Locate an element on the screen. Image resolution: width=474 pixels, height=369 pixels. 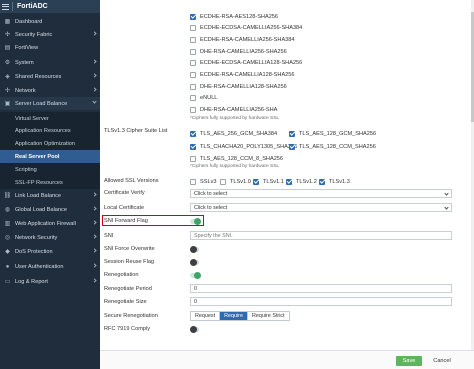
tls13-option: TLS_AES_256_GCM_SHA384 is located at coordinates (233, 133).